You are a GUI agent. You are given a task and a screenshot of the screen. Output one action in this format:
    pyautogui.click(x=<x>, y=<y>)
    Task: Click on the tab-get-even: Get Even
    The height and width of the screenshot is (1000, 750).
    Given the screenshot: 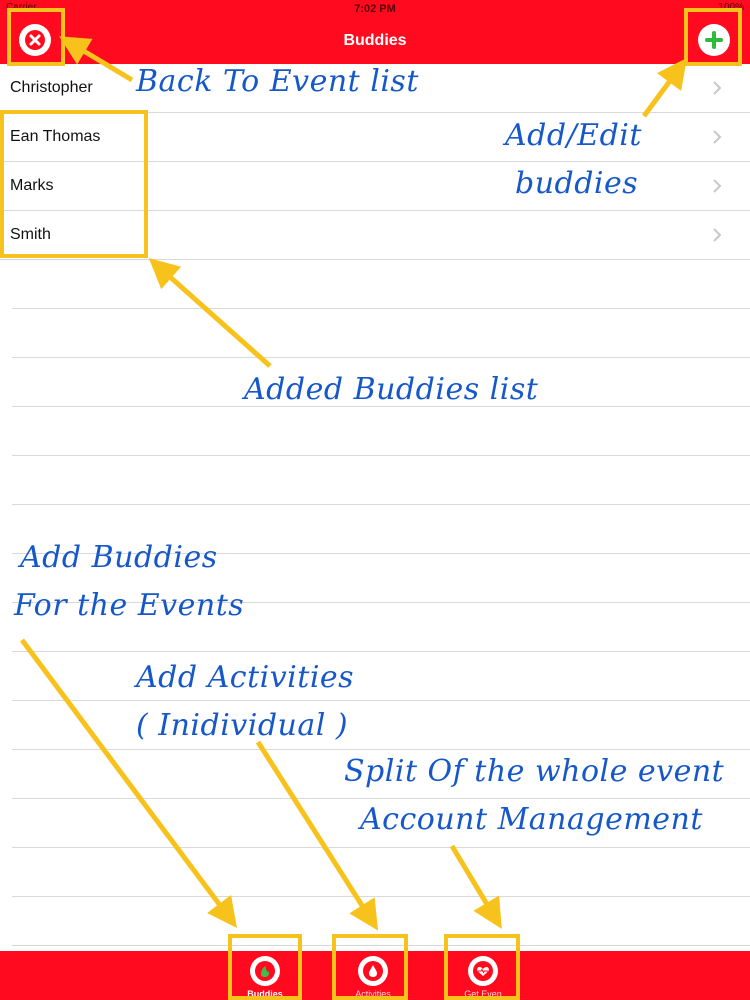 What is the action you would take?
    pyautogui.click(x=483, y=975)
    